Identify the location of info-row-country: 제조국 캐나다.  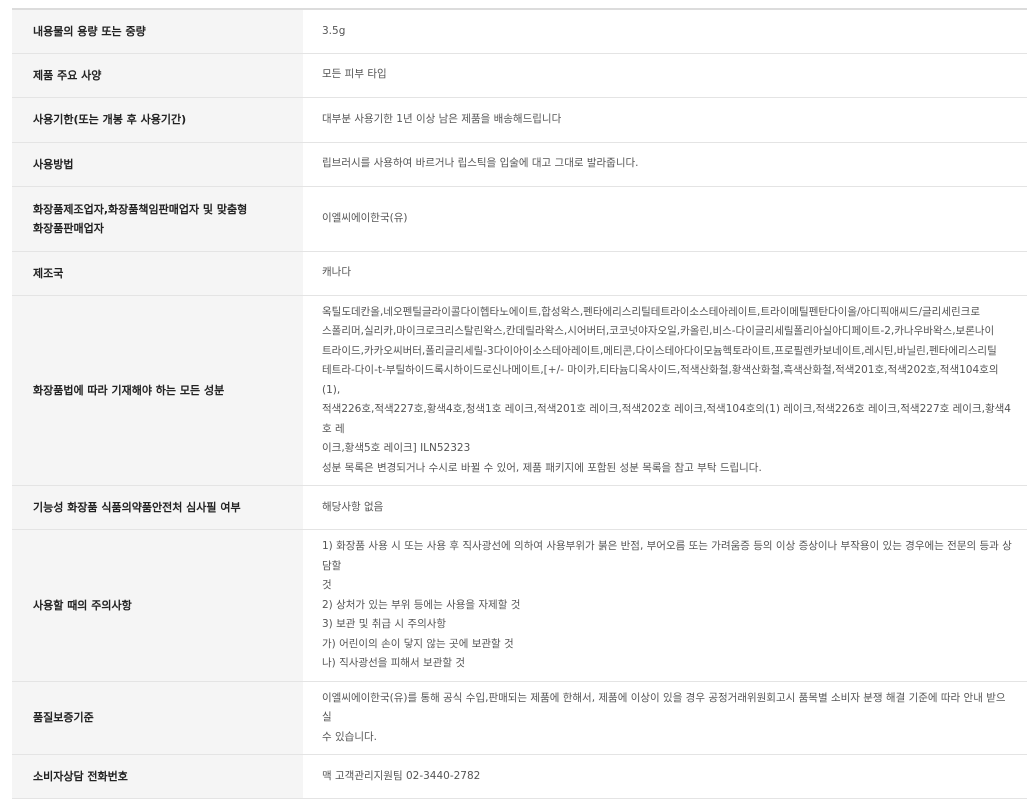
(519, 273).